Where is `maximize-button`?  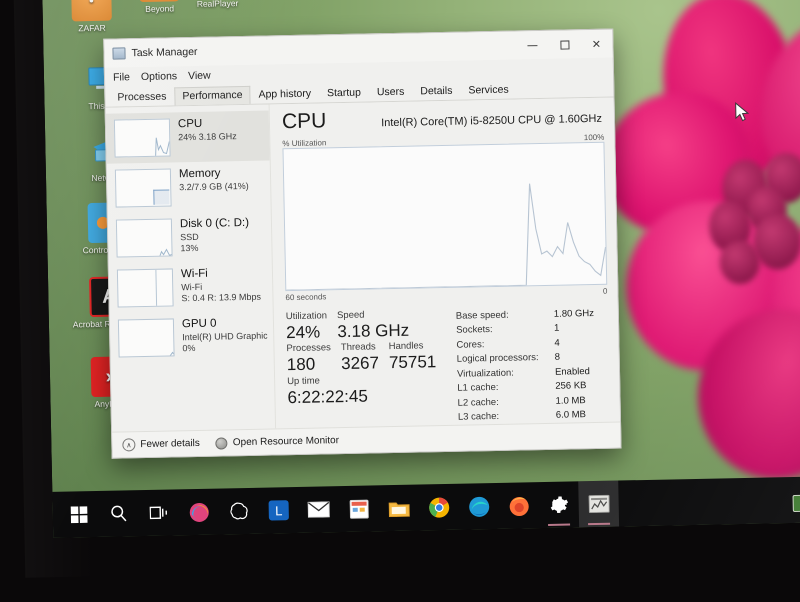
maximize-button is located at coordinates (564, 44).